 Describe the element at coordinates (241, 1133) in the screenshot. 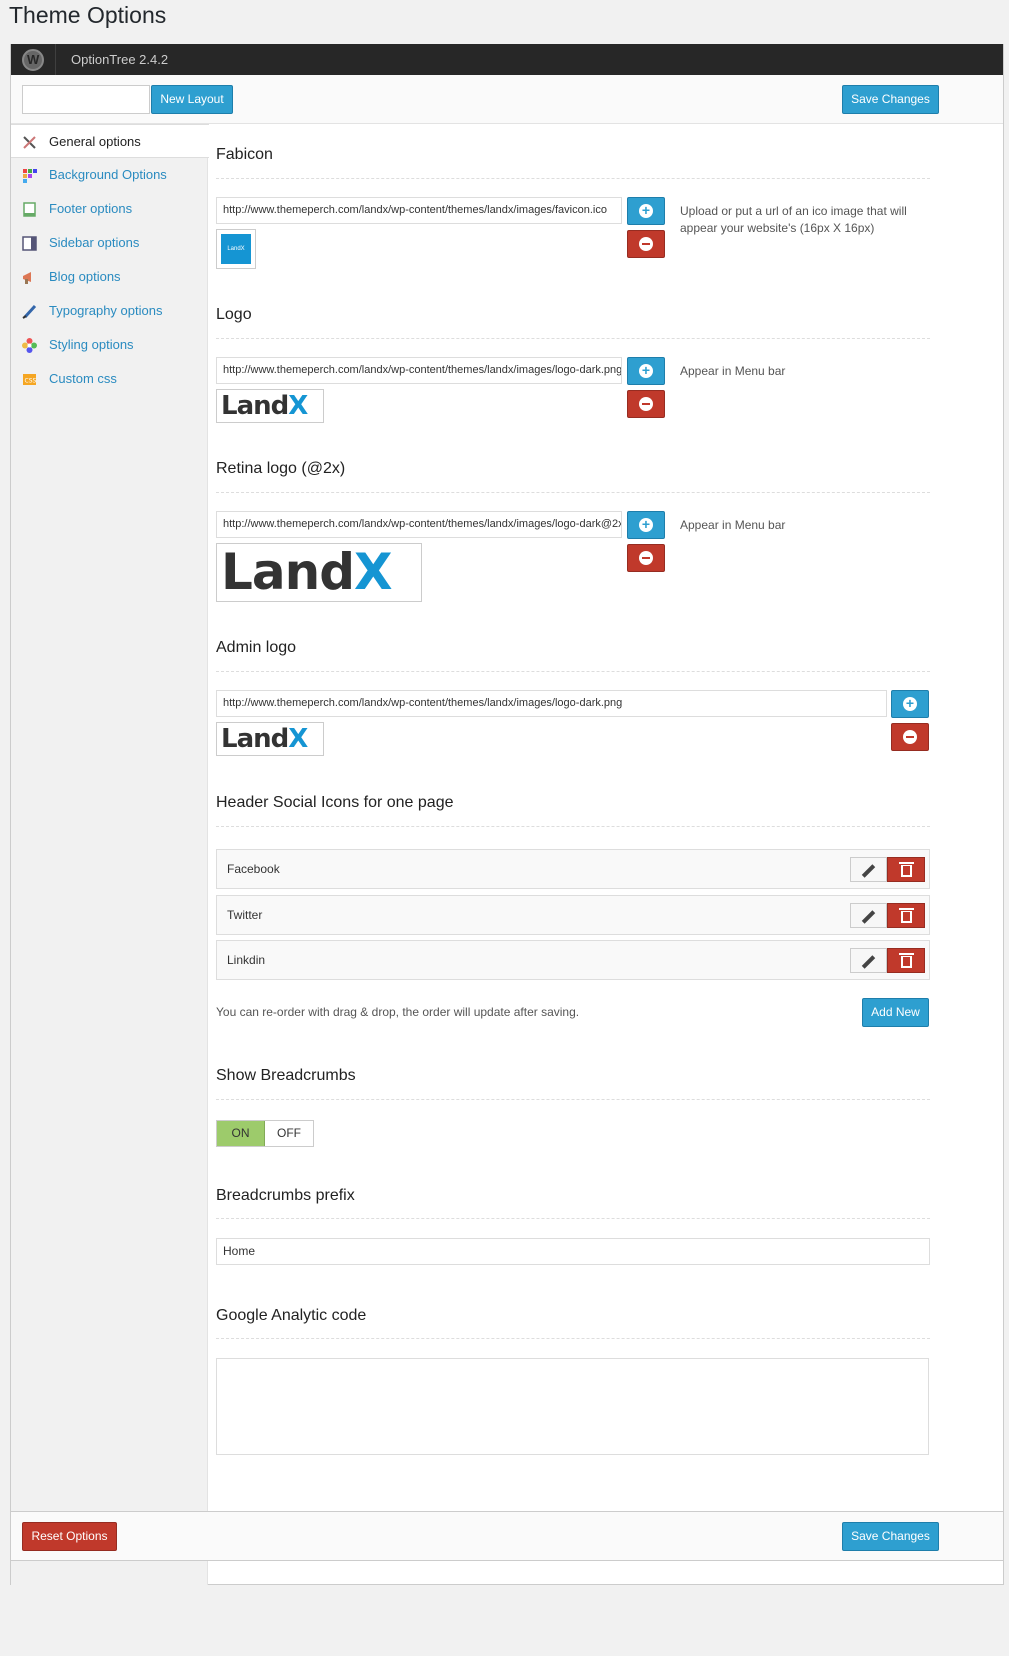

I see `toggle-on-option: ON` at that location.